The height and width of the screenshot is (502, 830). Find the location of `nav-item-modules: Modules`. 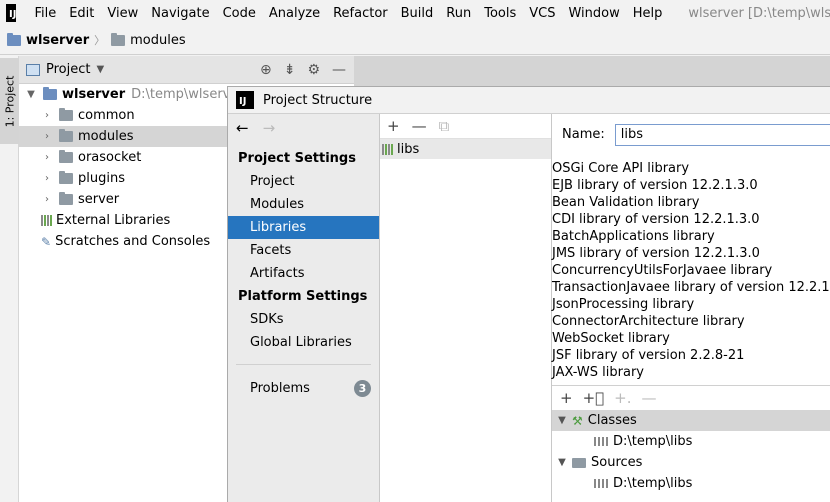

nav-item-modules: Modules is located at coordinates (303, 204).